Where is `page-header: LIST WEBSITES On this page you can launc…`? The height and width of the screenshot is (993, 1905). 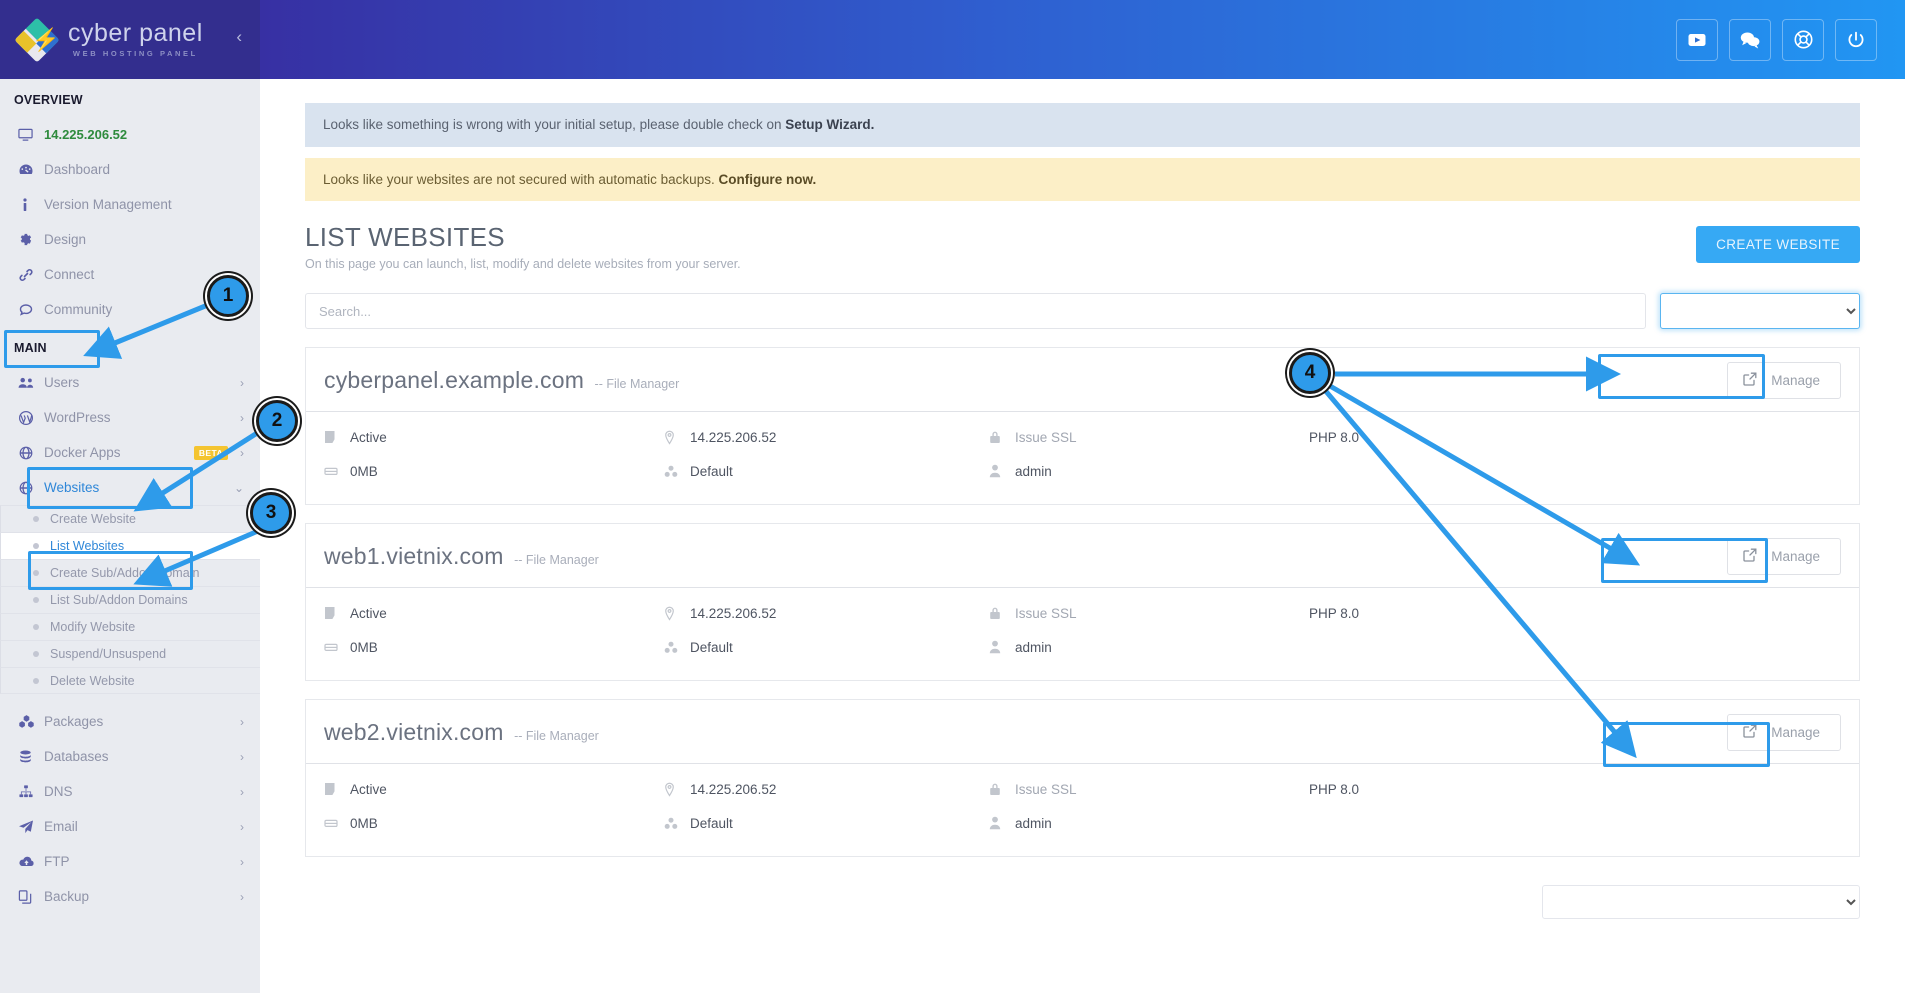 page-header: LIST WEBSITES On this page you can launc… is located at coordinates (1082, 246).